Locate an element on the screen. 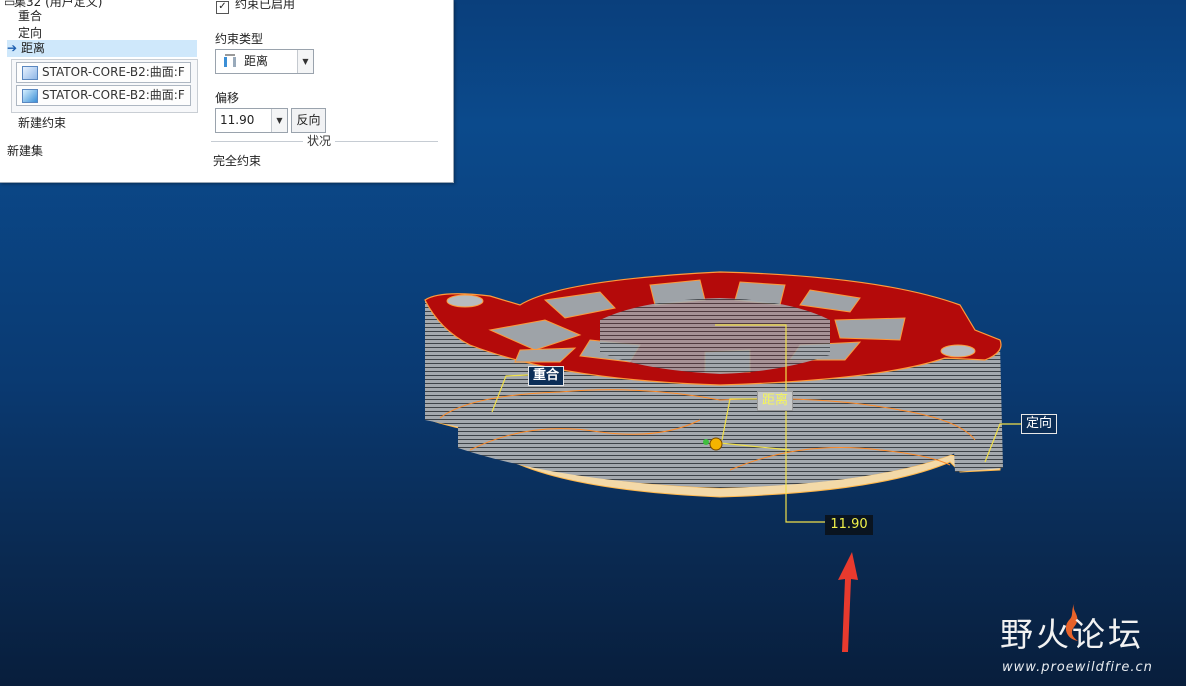 Image resolution: width=1186 pixels, height=686 pixels. distance-origin-marker is located at coordinates (716, 444).